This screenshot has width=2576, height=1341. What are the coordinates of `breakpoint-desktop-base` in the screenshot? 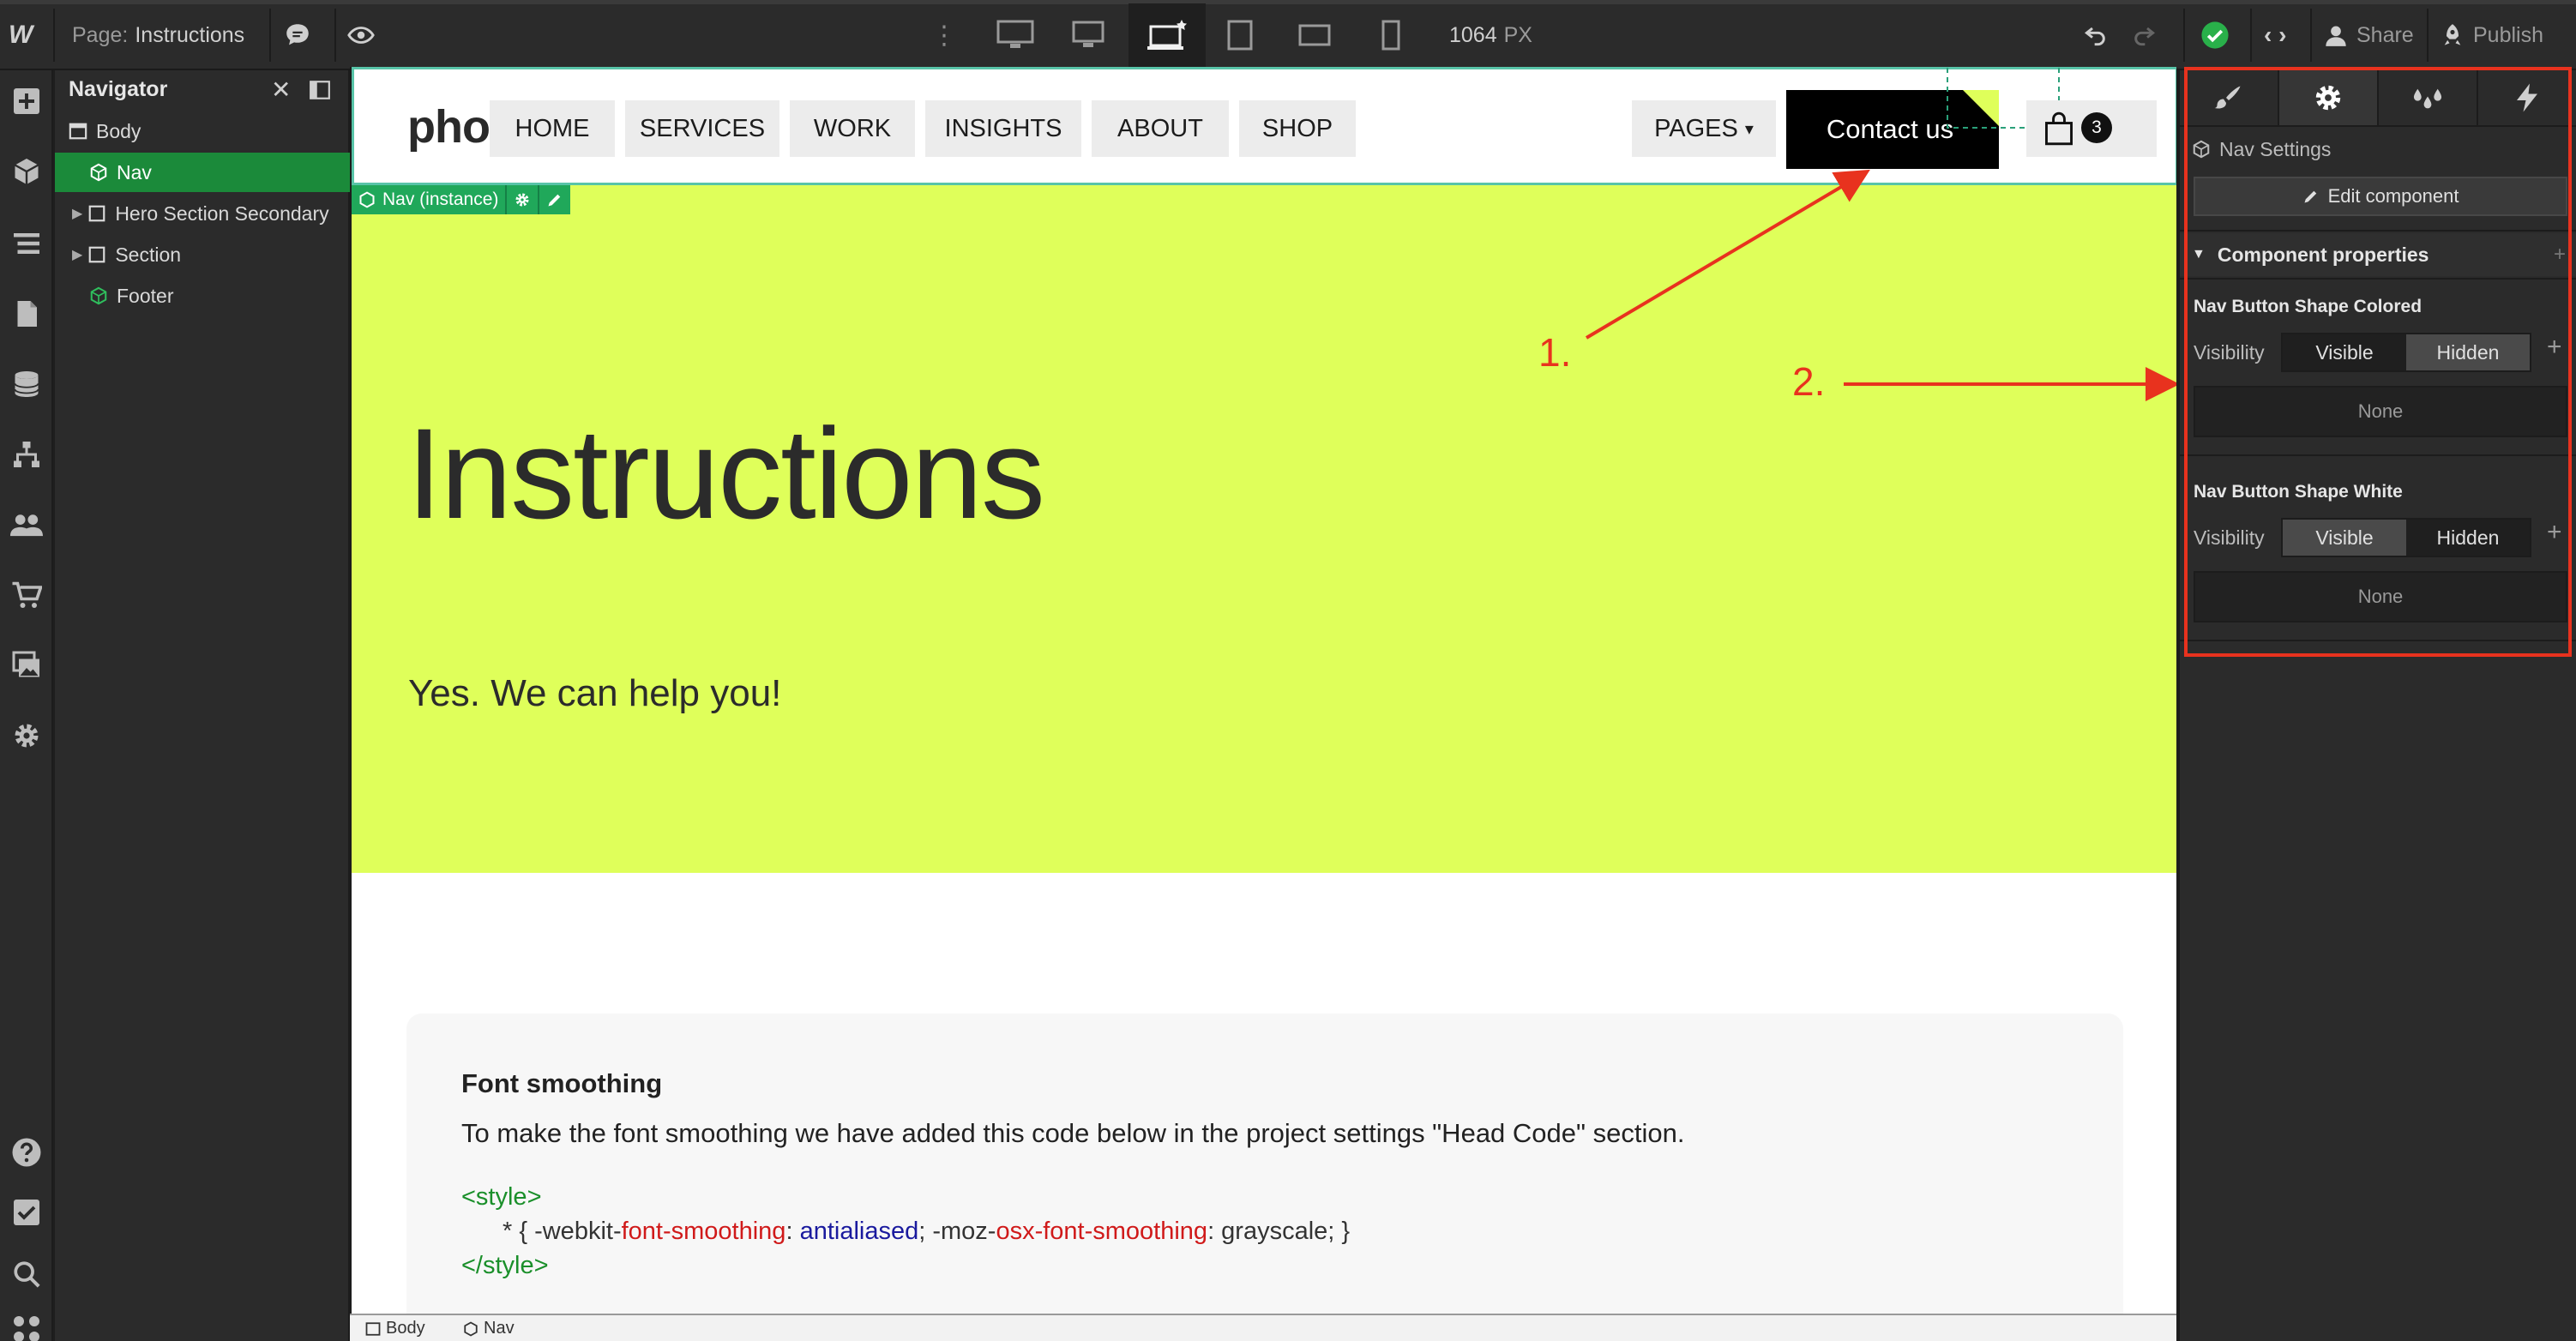 It's located at (1168, 35).